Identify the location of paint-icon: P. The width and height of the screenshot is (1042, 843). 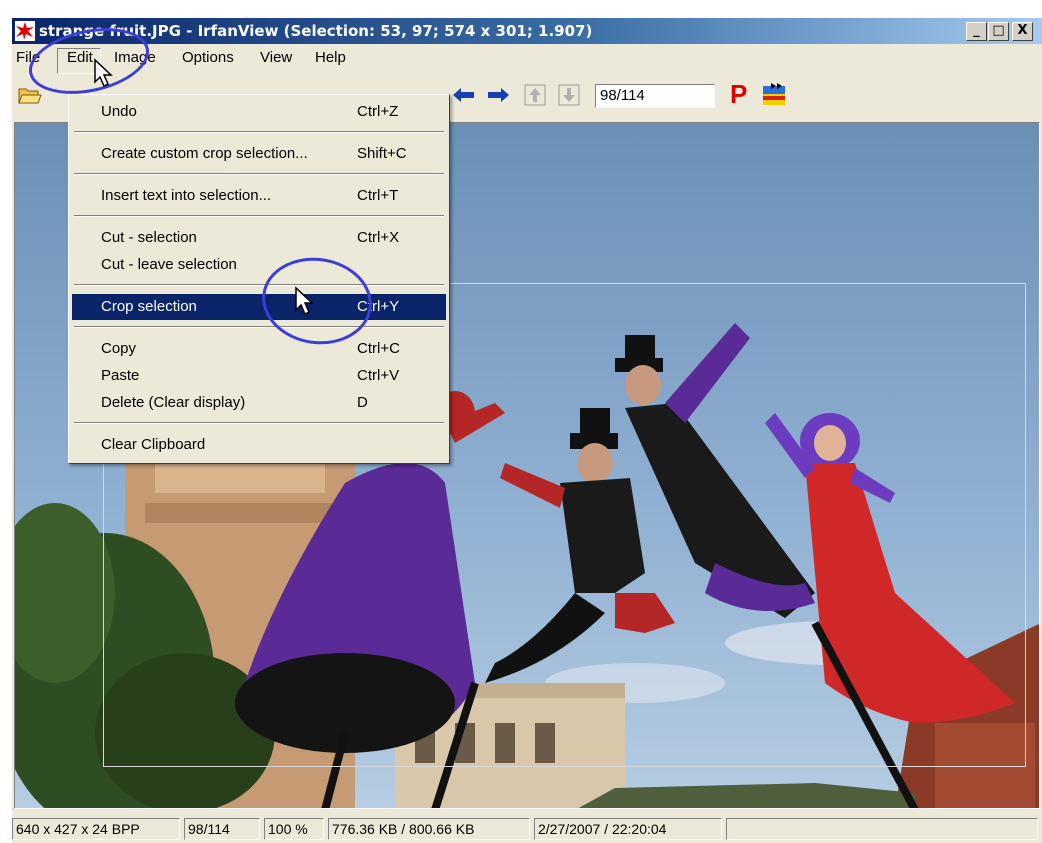
(738, 94).